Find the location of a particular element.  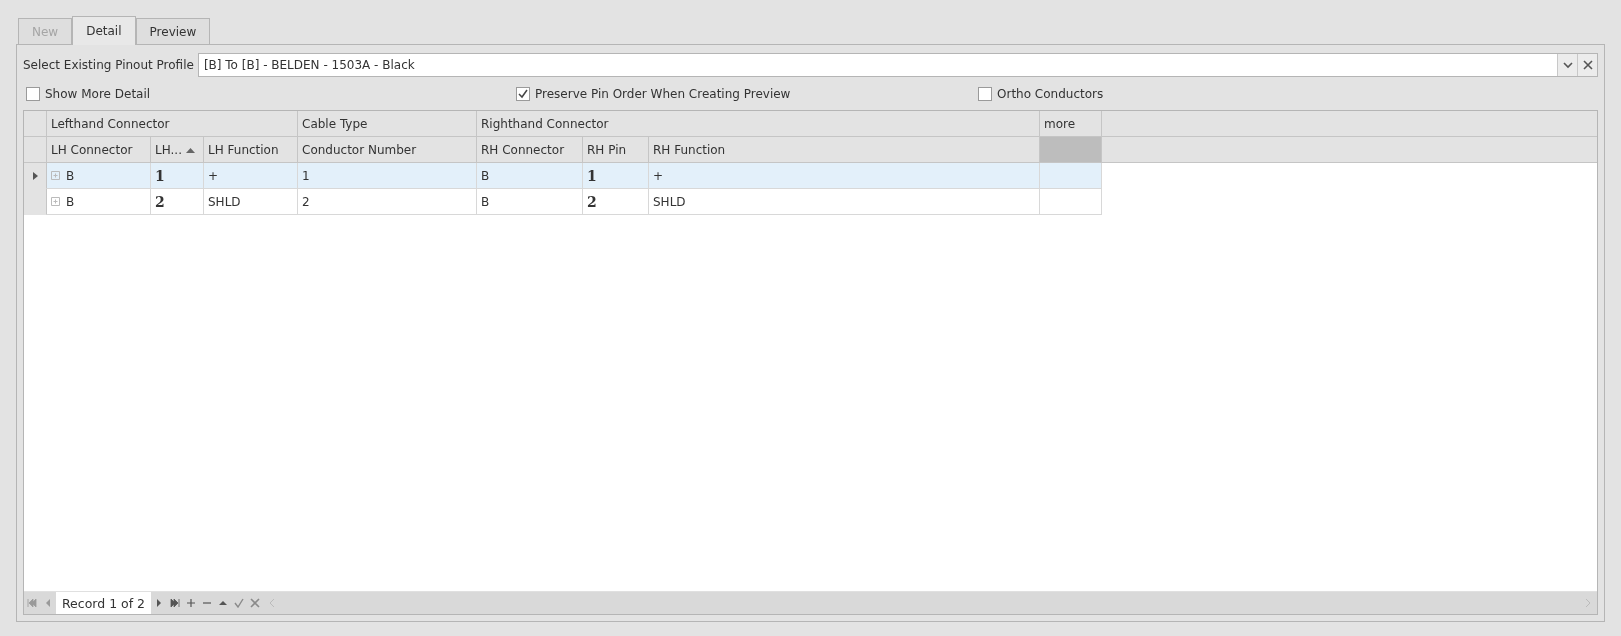

chevron-left-icon is located at coordinates (272, 603).